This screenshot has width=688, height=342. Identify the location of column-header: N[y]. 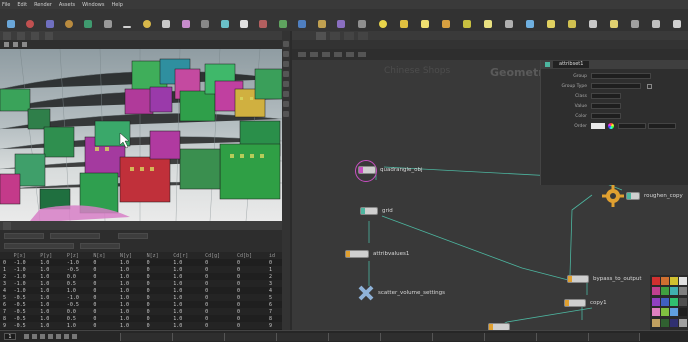
(130, 255).